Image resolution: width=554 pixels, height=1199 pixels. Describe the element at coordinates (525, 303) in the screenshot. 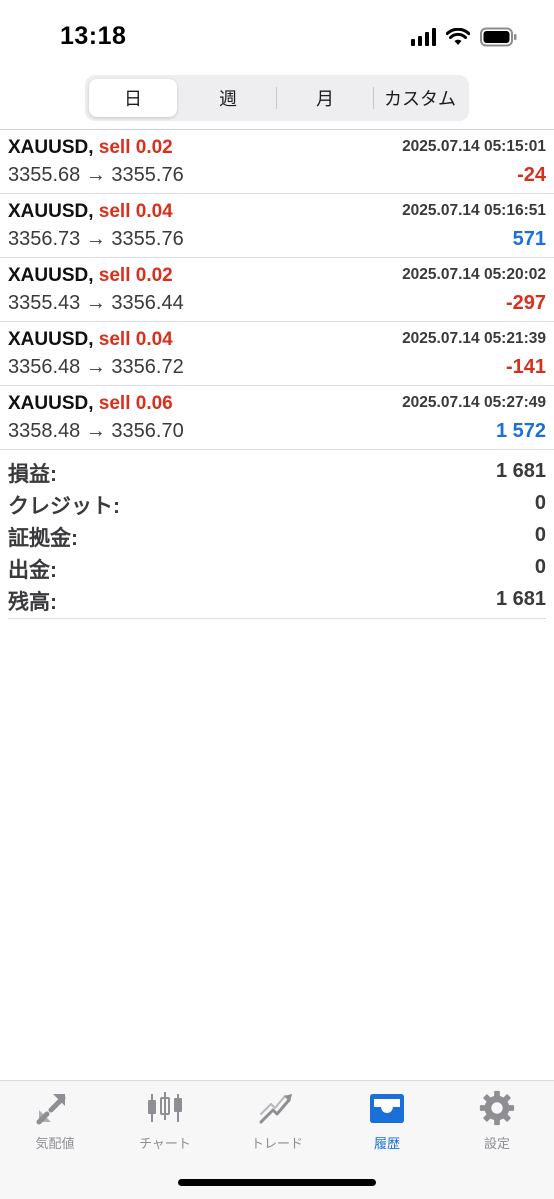

I see `deal-profit: -297` at that location.